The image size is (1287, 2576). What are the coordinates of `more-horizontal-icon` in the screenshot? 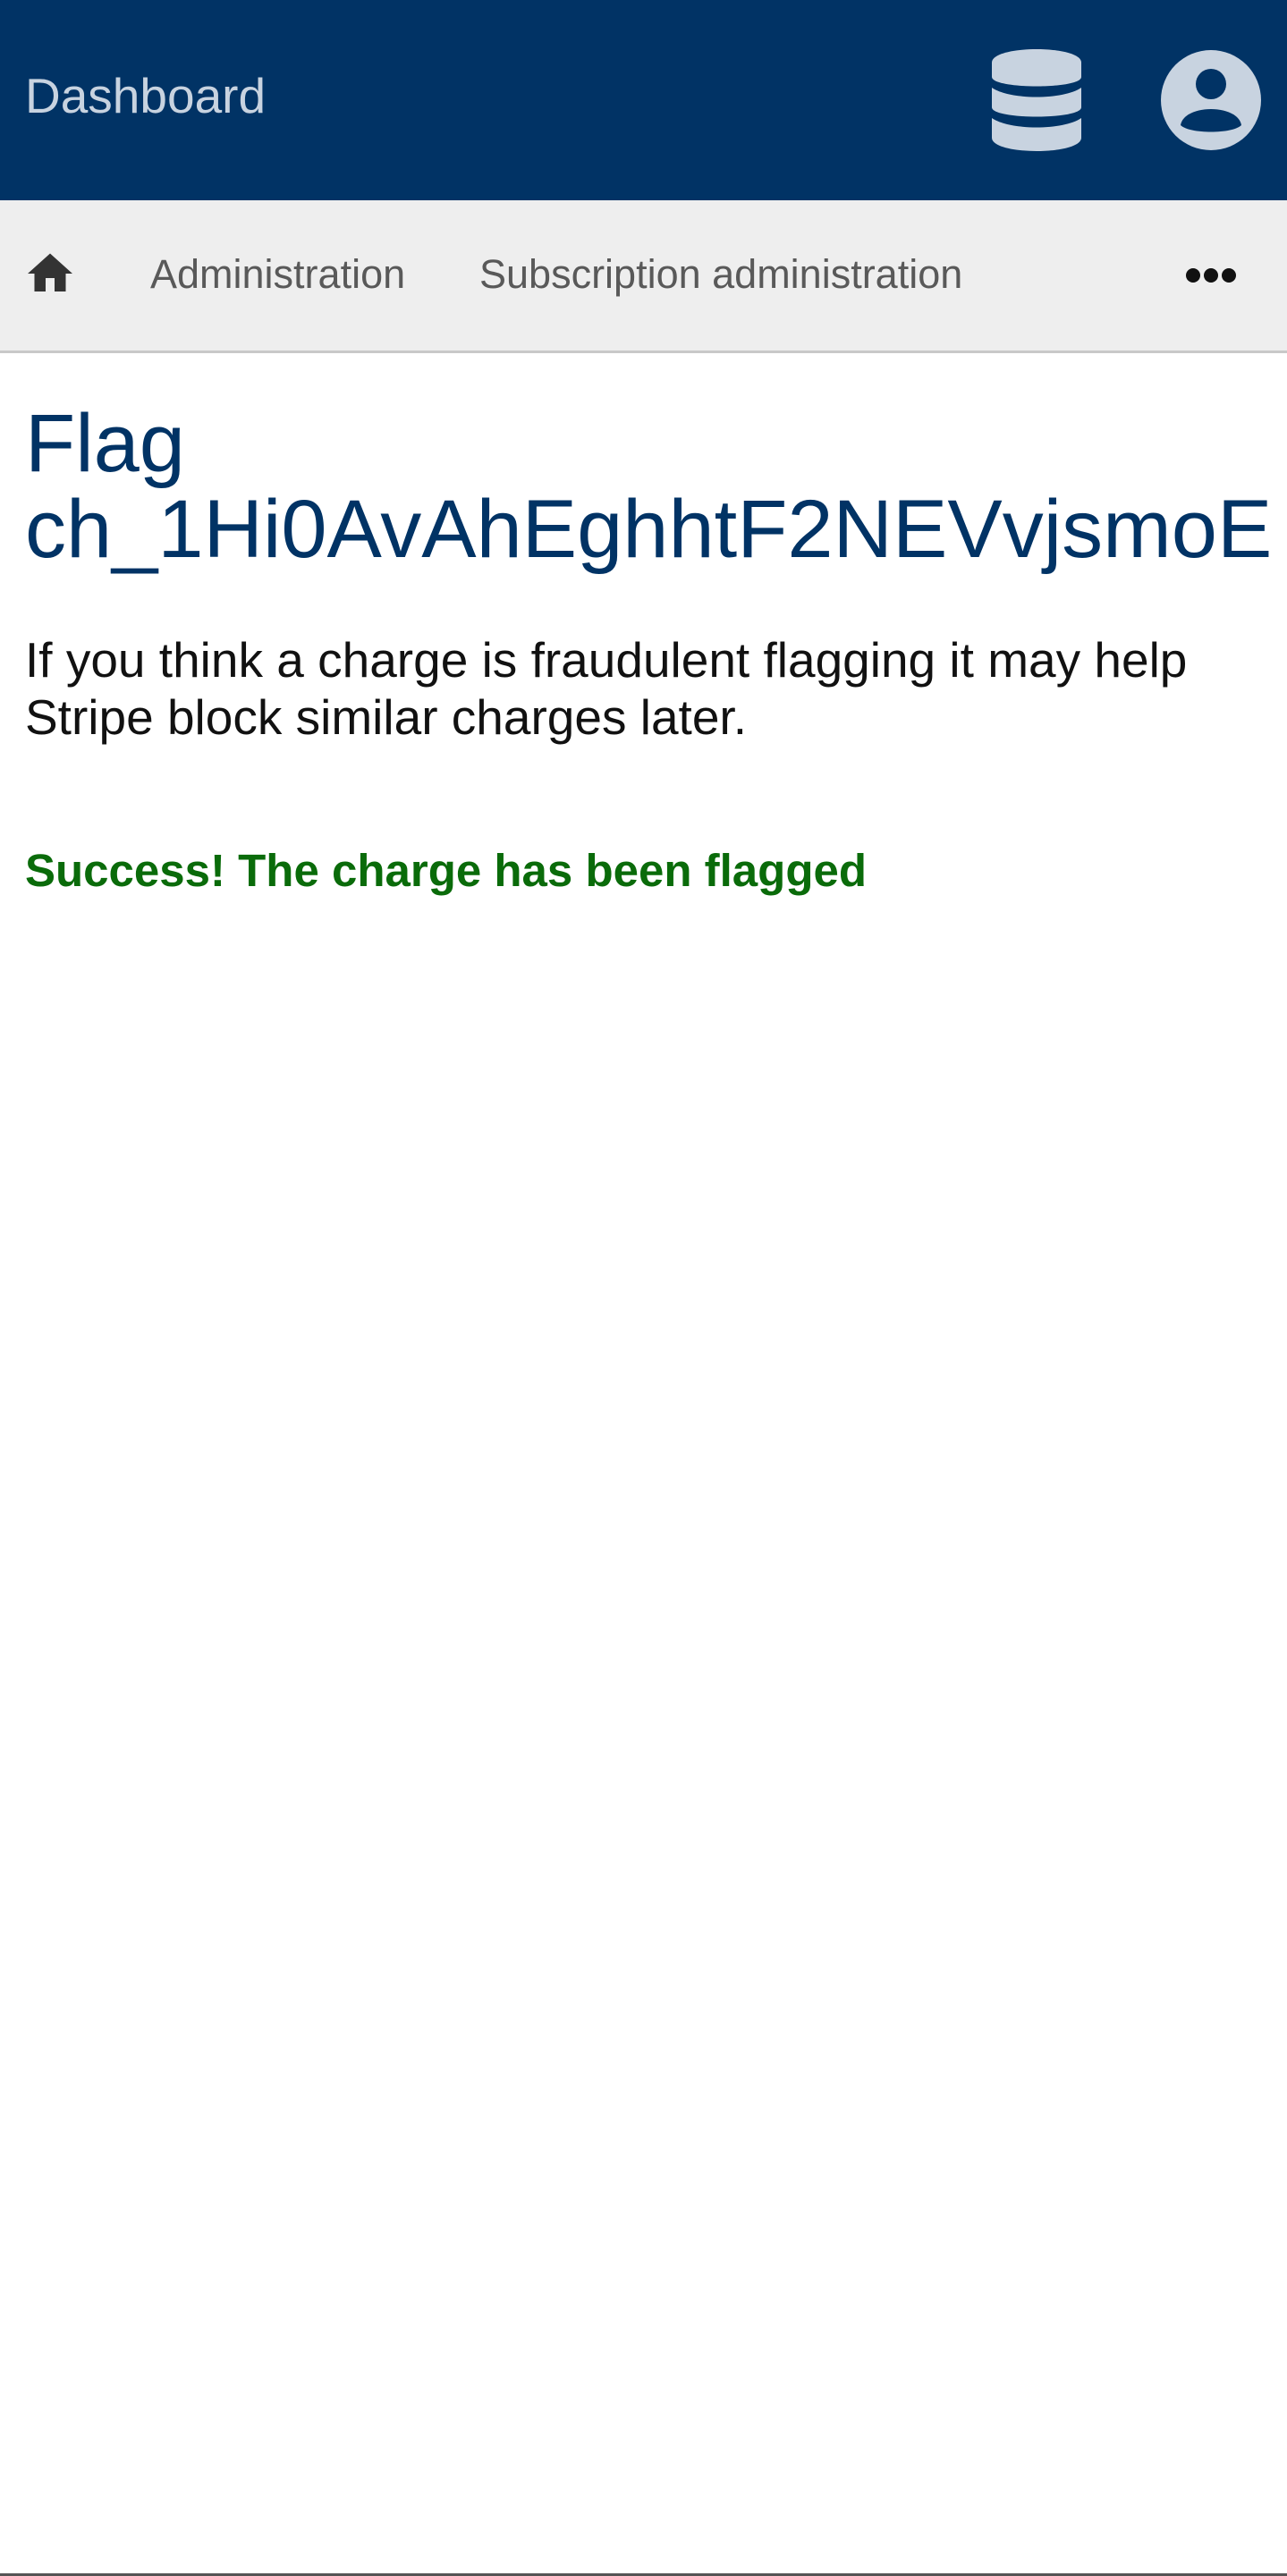 It's located at (1211, 275).